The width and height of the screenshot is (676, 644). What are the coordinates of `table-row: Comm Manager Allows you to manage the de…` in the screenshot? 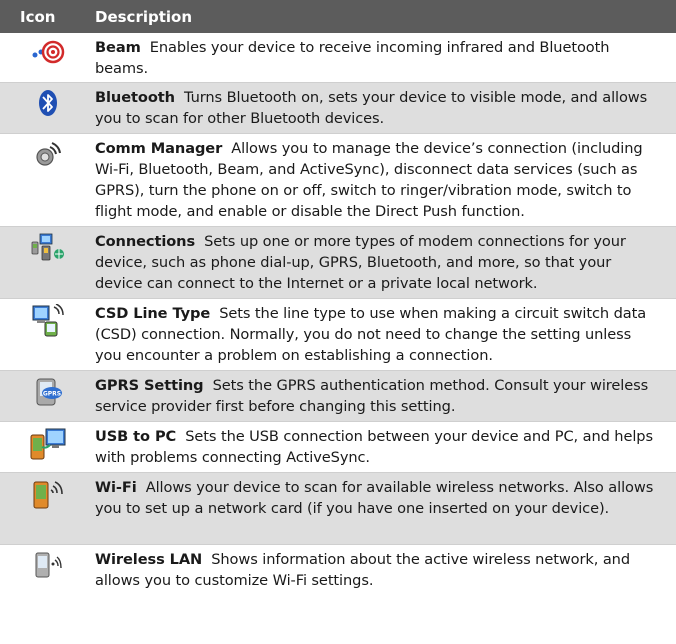 It's located at (338, 180).